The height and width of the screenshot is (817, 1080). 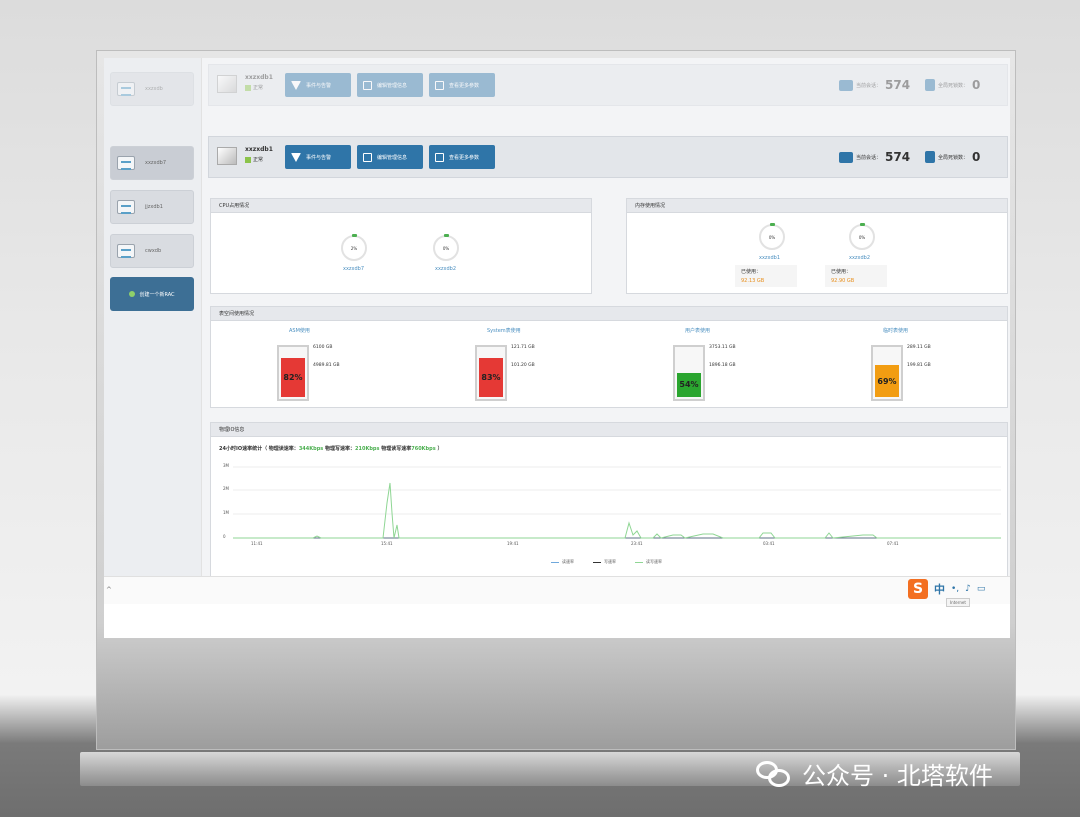 What do you see at coordinates (898, 85) in the screenshot?
I see `sessions-value: 574` at bounding box center [898, 85].